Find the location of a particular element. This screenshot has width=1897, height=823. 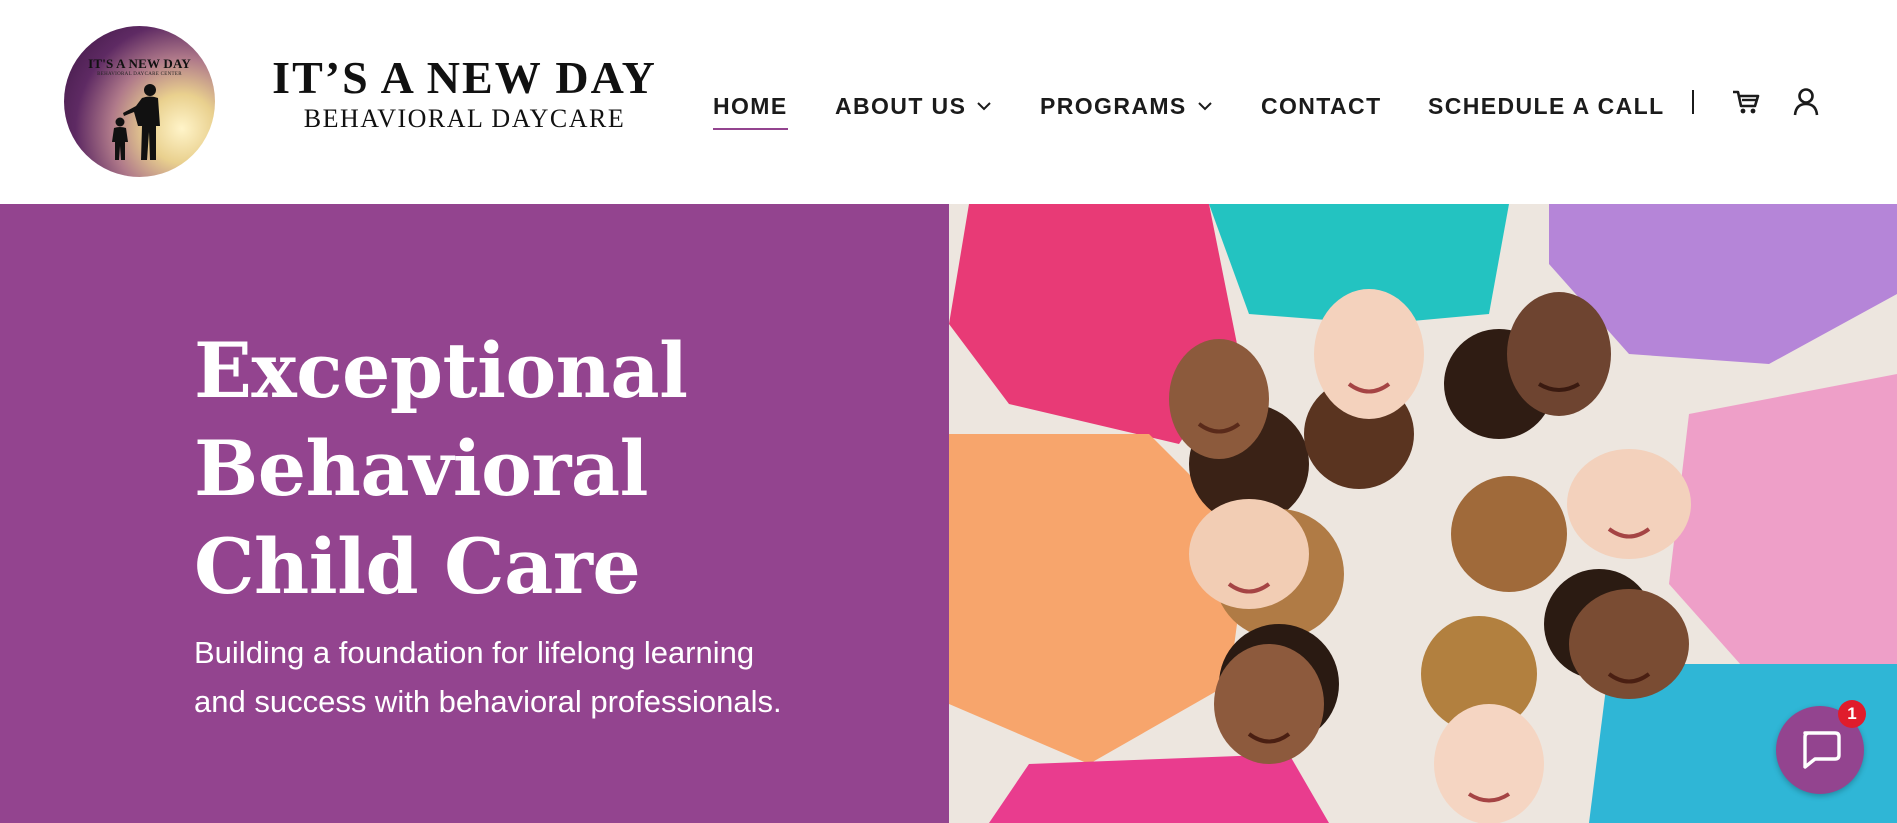

logo-wordmark: IT’S A NEW DAY BEHAVIORAL DAYCARE is located at coordinates (464, 93).